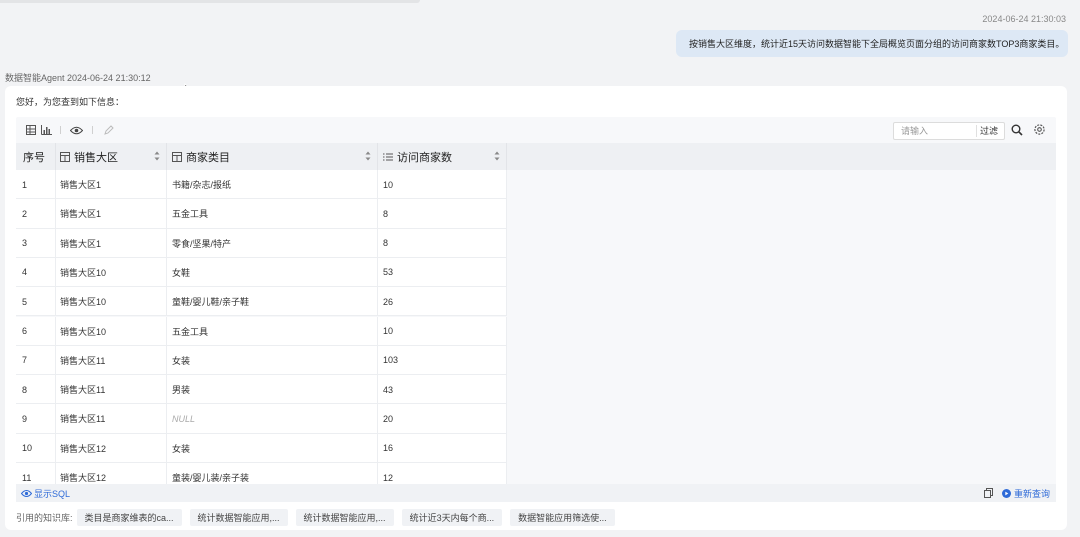  Describe the element at coordinates (536, 130) in the screenshot. I see `table-toolbar: 过滤` at that location.